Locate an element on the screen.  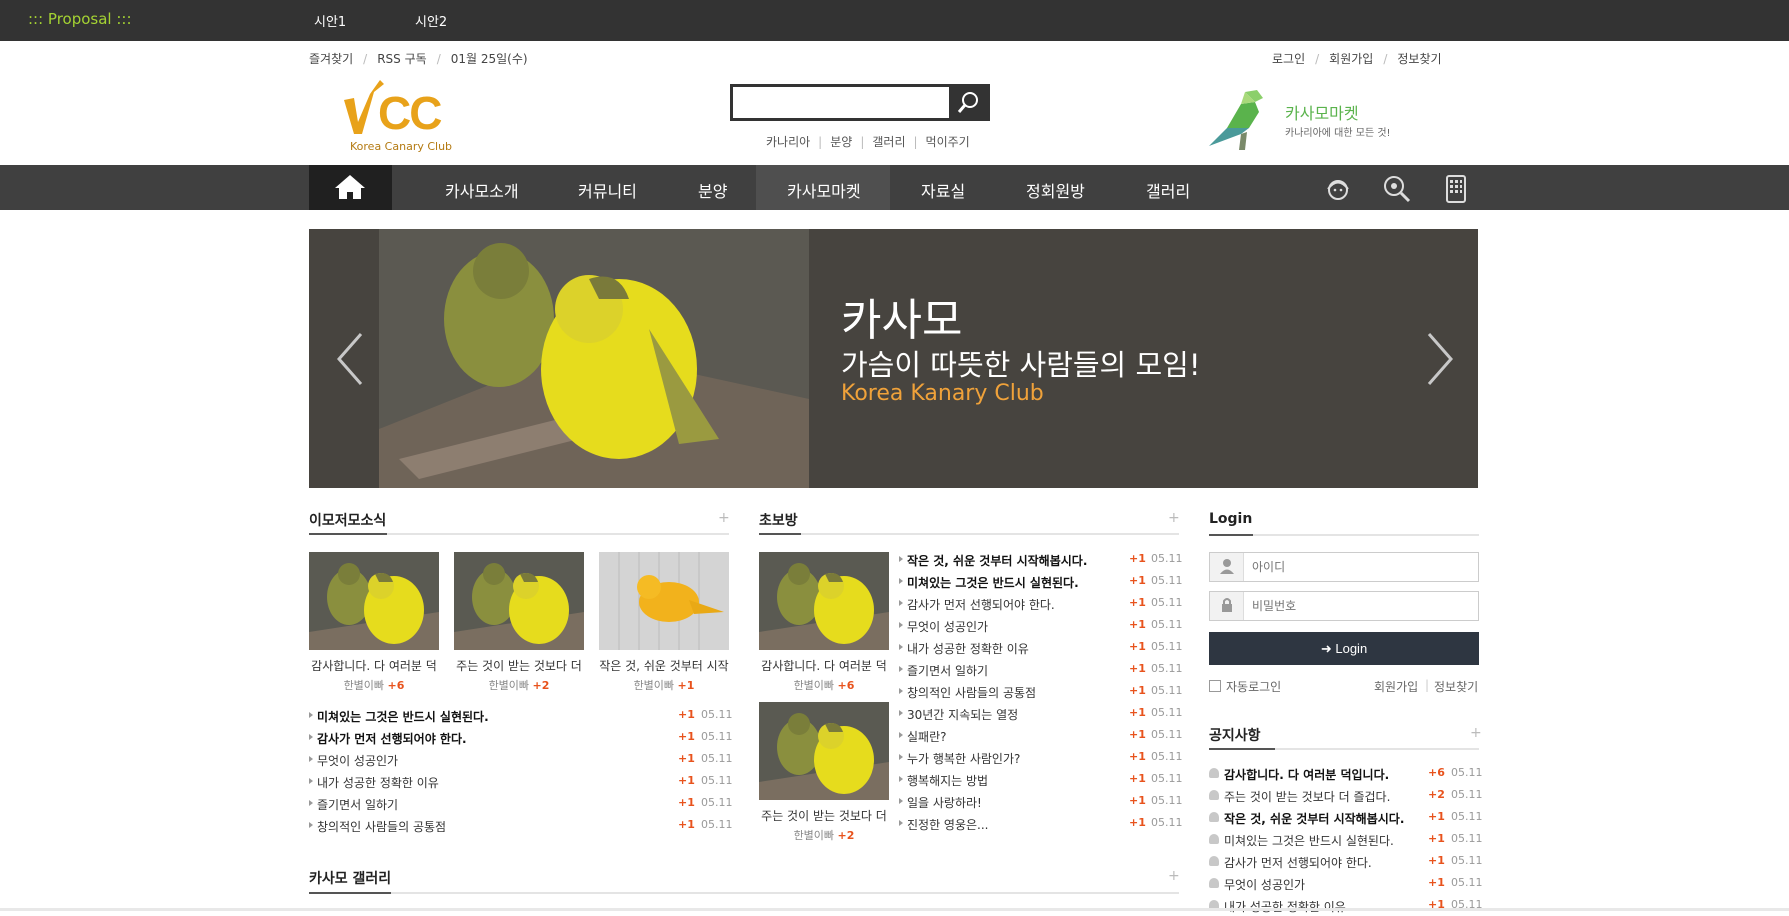
list-item: 30년간 지속되는 열정 +1 05.11 is located at coordinates (1041, 714).